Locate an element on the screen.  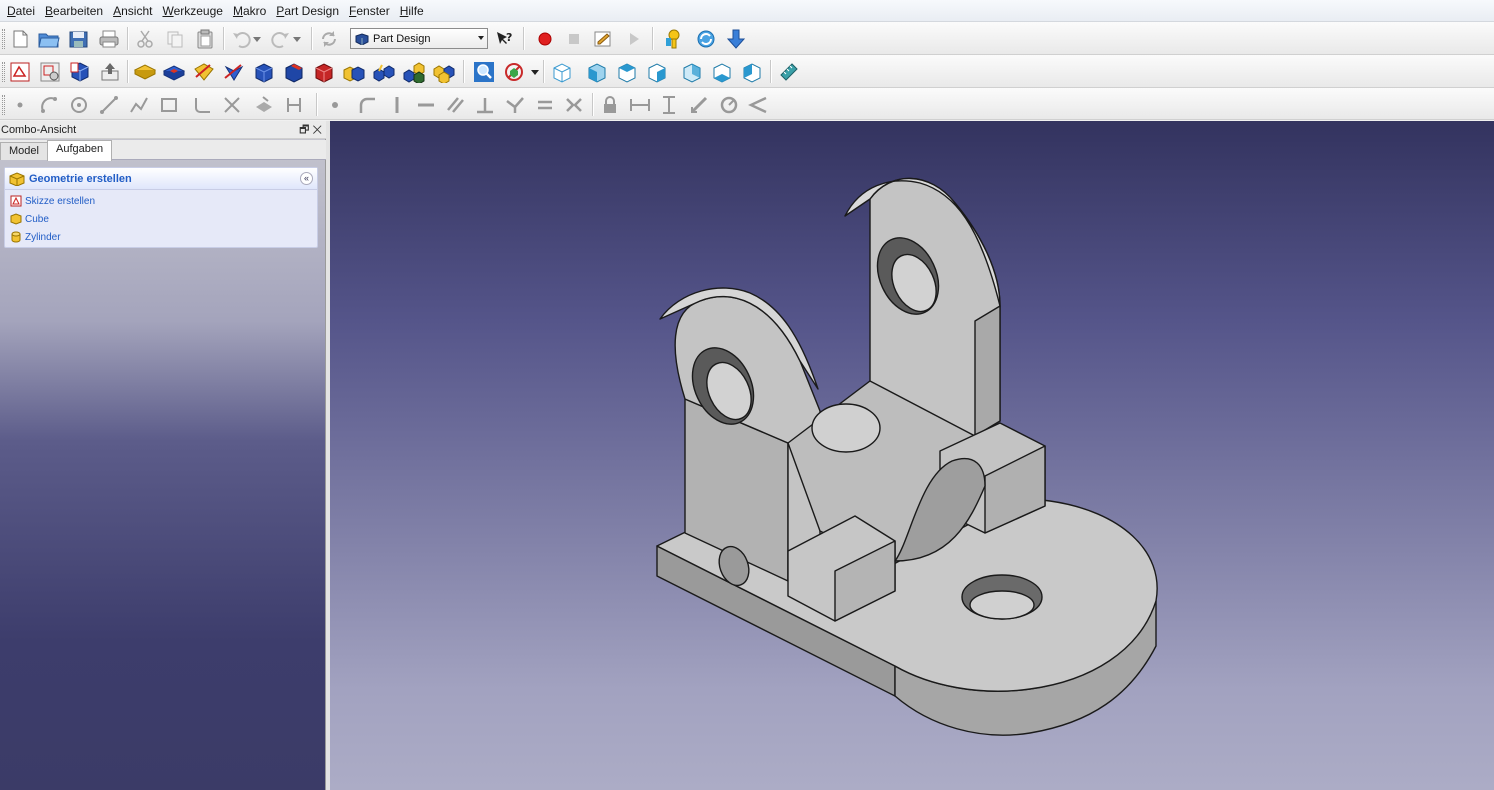
workbench-selector: Part Design is located at coordinates (419, 38).